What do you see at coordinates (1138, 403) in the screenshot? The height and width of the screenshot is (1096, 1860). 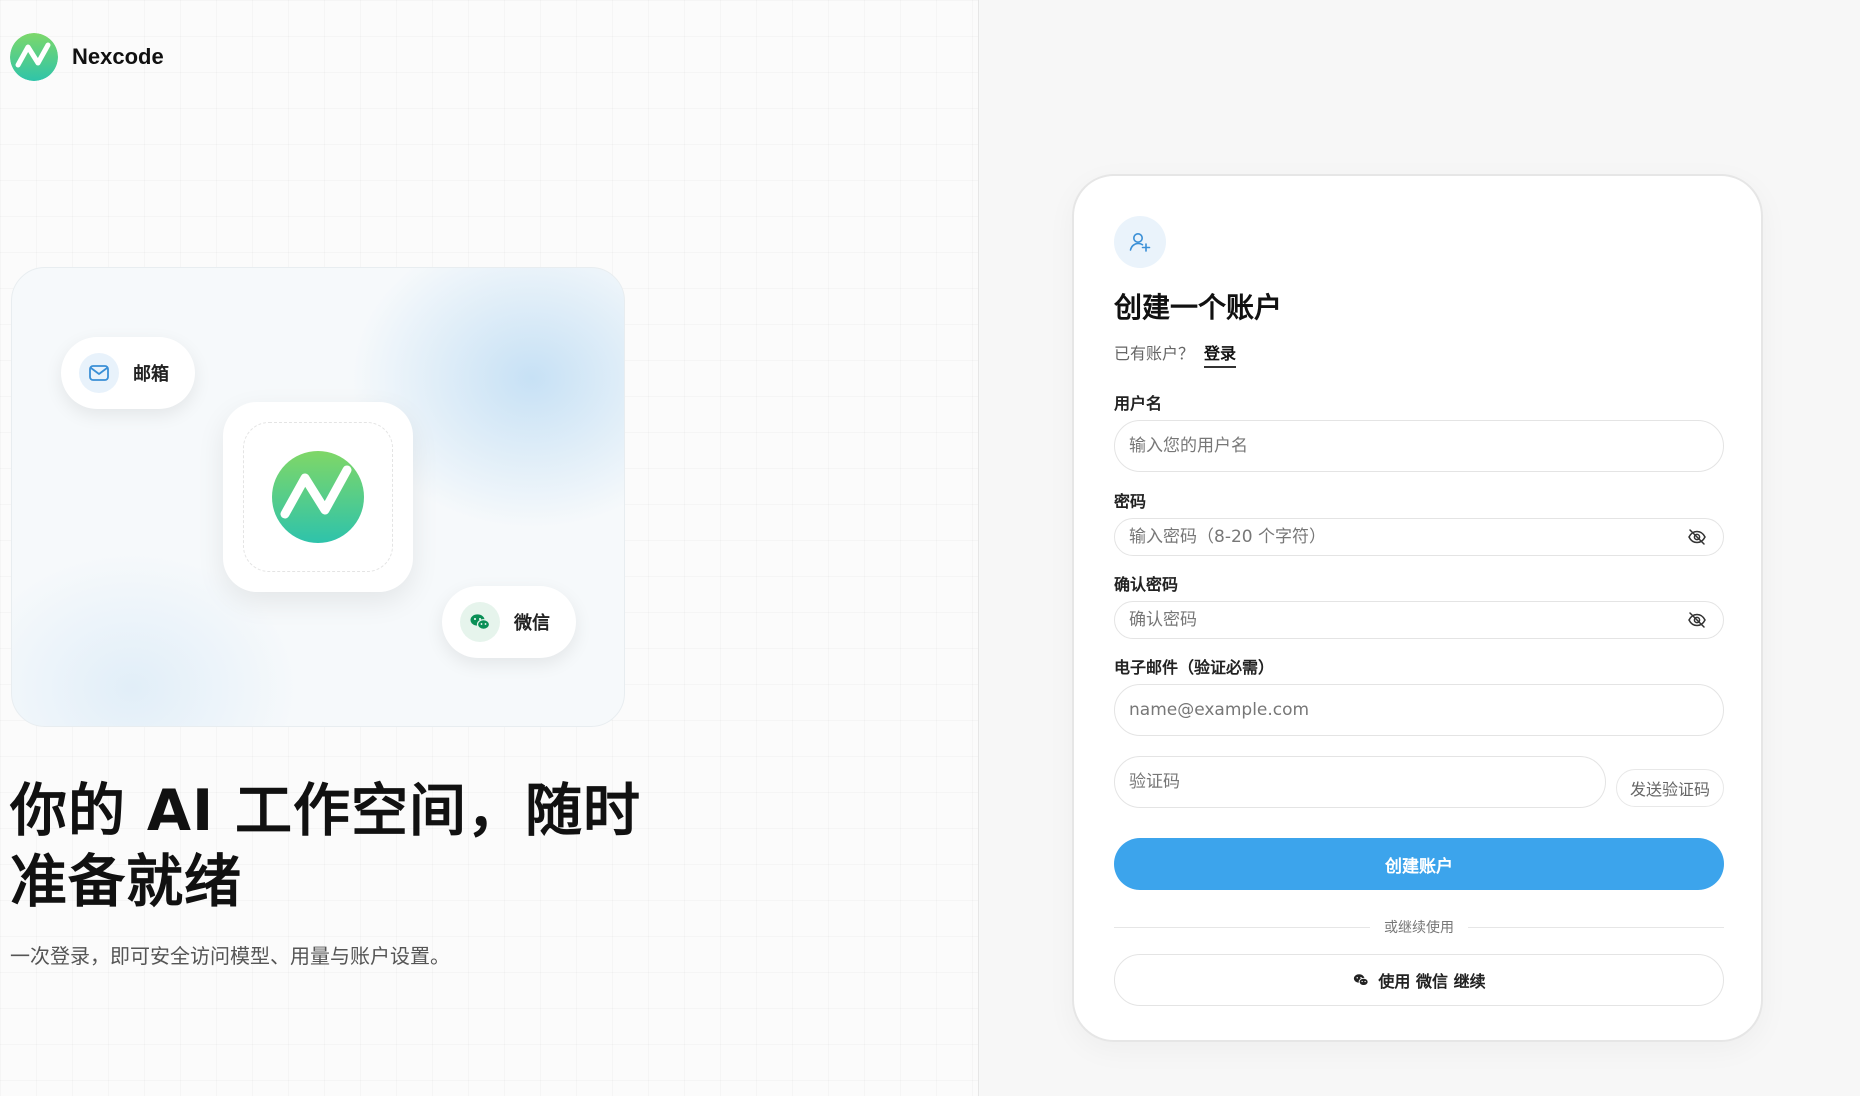 I see `username-label: 用户名` at bounding box center [1138, 403].